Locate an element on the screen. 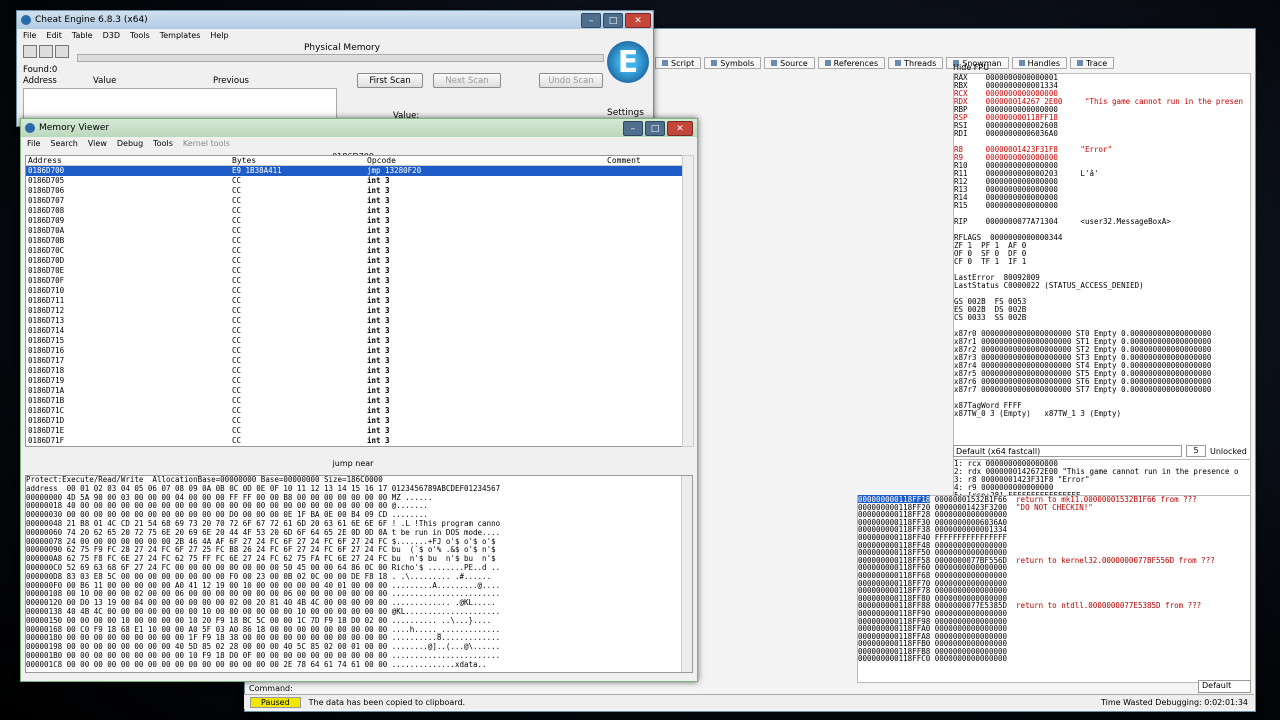 The width and height of the screenshot is (1280, 720). disasm-row: 0186D717 CC int 3 is located at coordinates (354, 361).